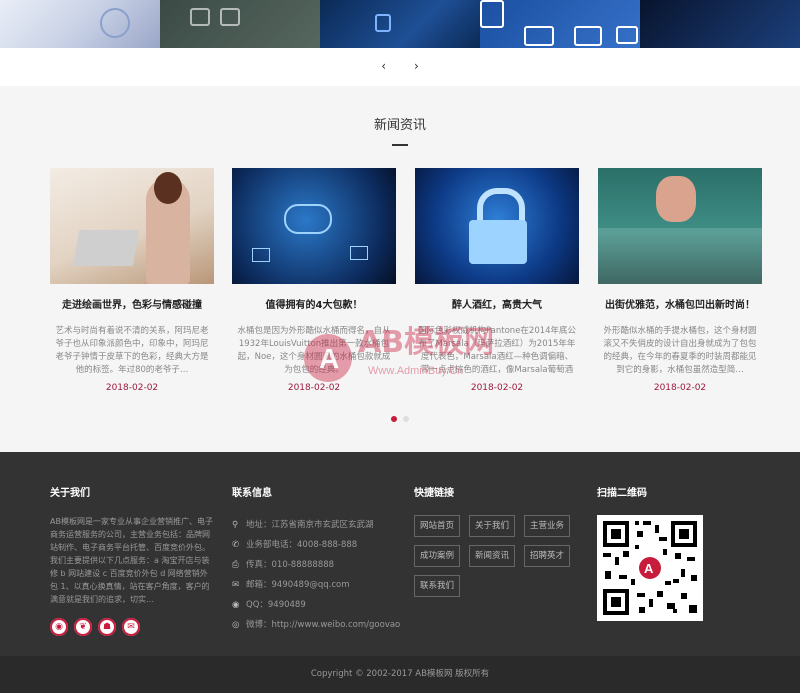 The image size is (800, 693). I want to click on weibo-icon: ◎, so click(236, 625).